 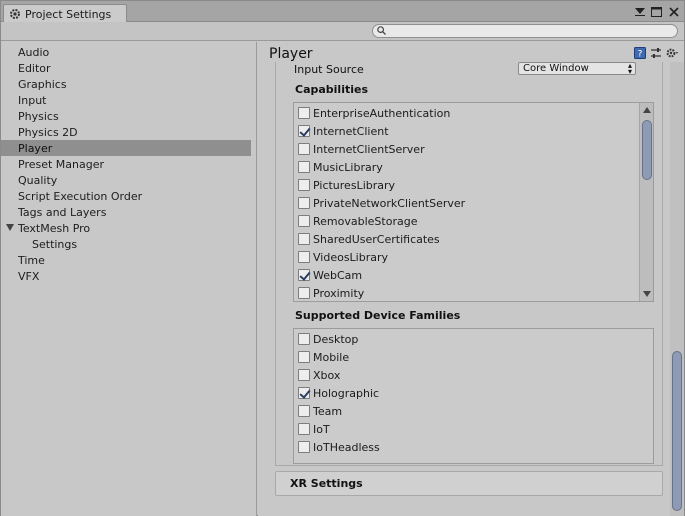 I want to click on sidebar-item-player: Player, so click(x=126, y=148).